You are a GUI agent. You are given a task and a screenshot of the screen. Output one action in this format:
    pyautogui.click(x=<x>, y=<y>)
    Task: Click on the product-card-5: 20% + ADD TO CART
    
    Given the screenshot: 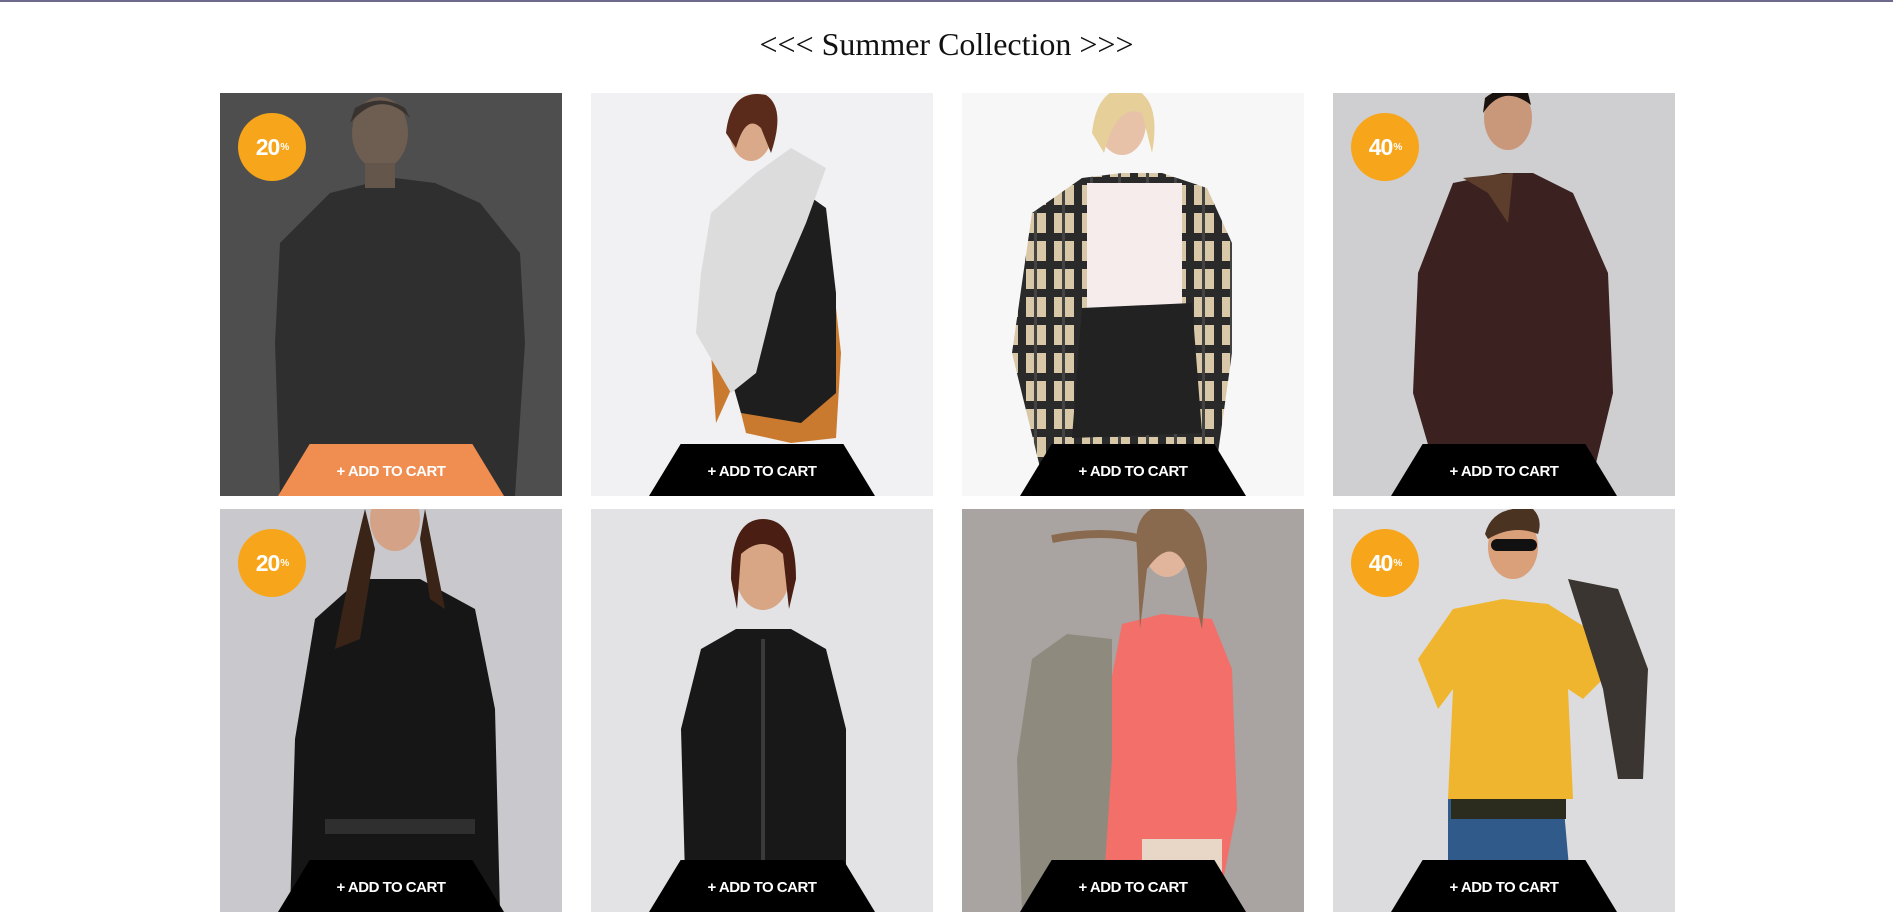 What is the action you would take?
    pyautogui.click(x=391, y=710)
    